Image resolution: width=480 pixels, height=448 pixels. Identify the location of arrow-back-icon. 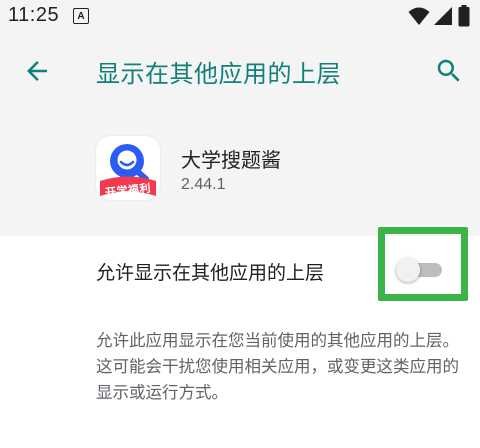
(37, 71).